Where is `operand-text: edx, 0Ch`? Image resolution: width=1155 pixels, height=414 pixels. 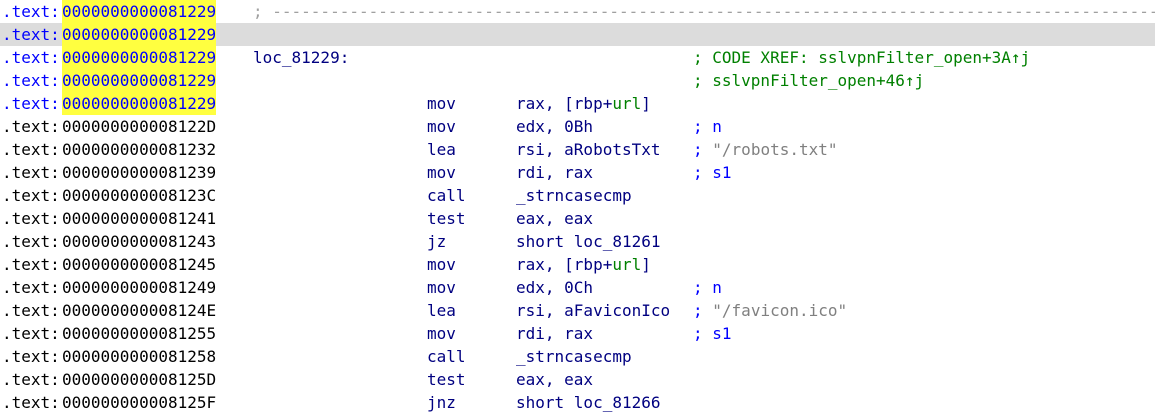 operand-text: edx, 0Ch is located at coordinates (555, 287).